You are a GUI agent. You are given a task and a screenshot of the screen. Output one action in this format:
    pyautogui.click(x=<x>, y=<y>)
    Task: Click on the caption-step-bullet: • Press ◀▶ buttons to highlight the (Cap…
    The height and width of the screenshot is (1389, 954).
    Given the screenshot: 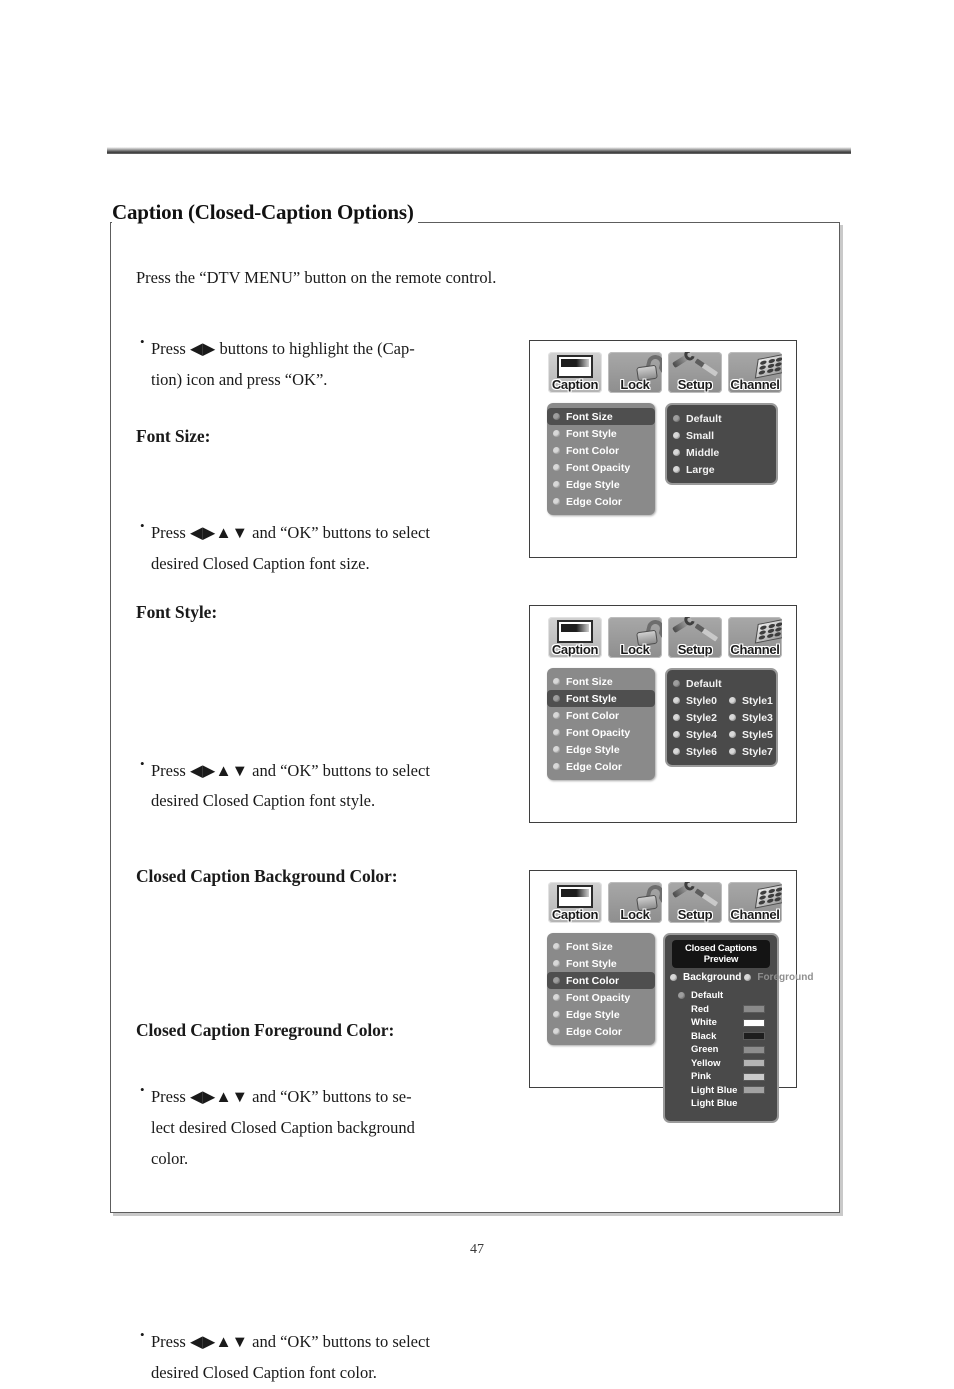 What is the action you would take?
    pyautogui.click(x=301, y=364)
    